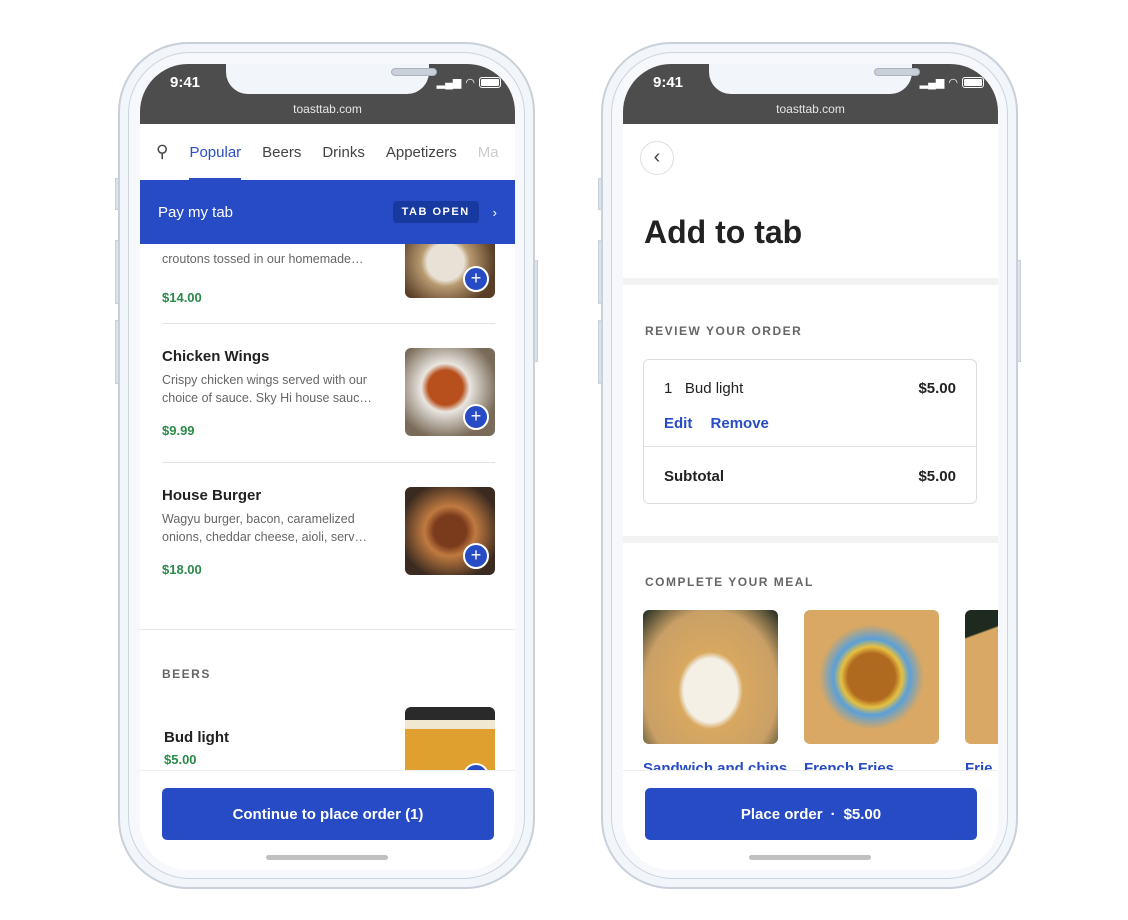  Describe the element at coordinates (328, 814) in the screenshot. I see `continue-order-button: Continue to place order (1)` at that location.